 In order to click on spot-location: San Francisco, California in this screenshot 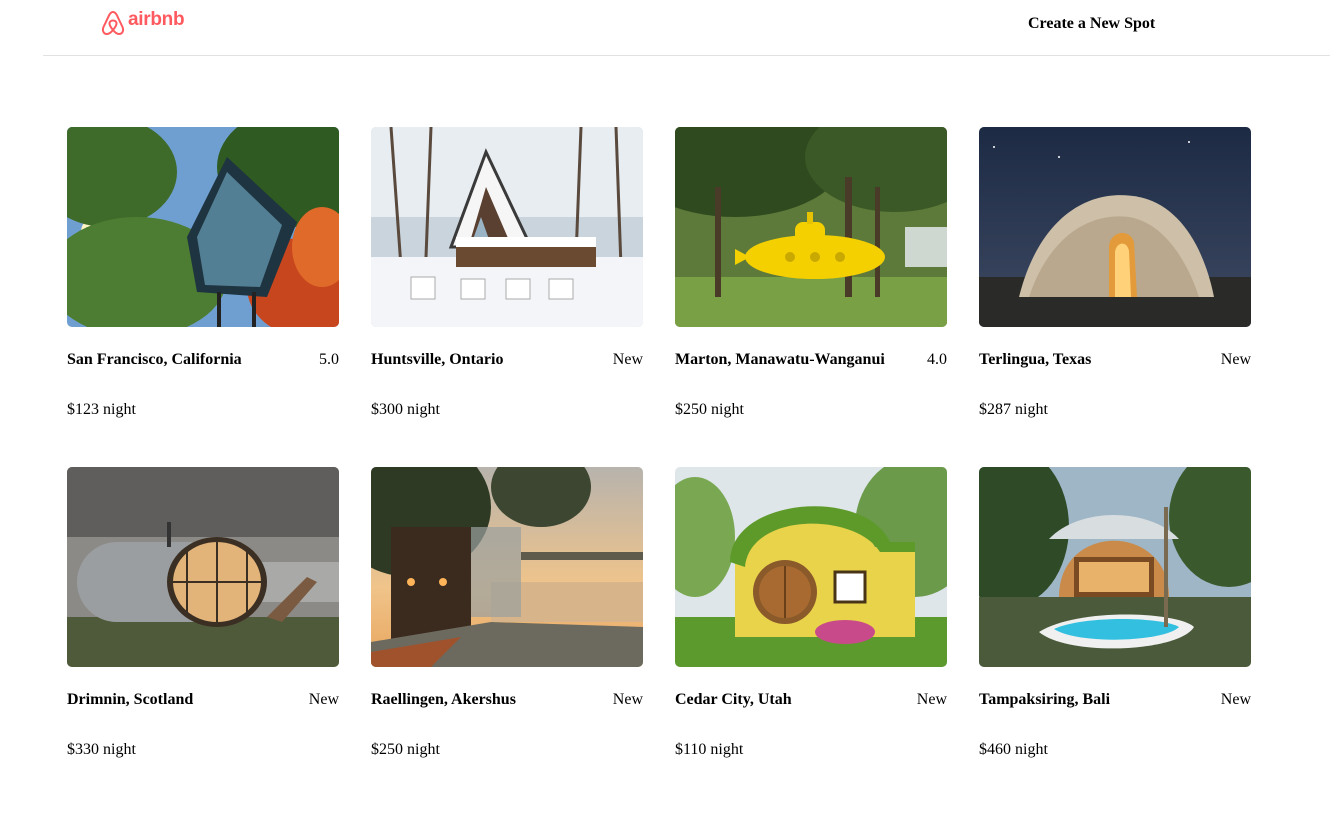, I will do `click(154, 359)`.